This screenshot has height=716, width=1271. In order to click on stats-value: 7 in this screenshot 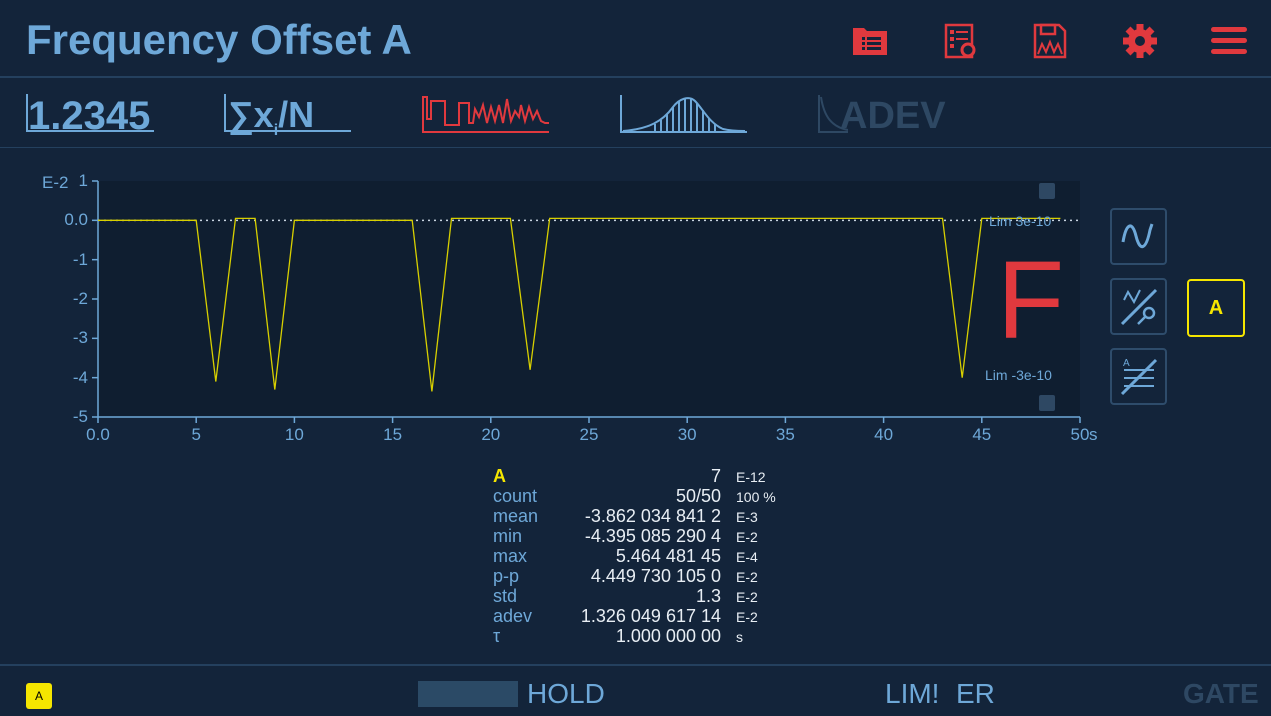, I will do `click(715, 476)`.